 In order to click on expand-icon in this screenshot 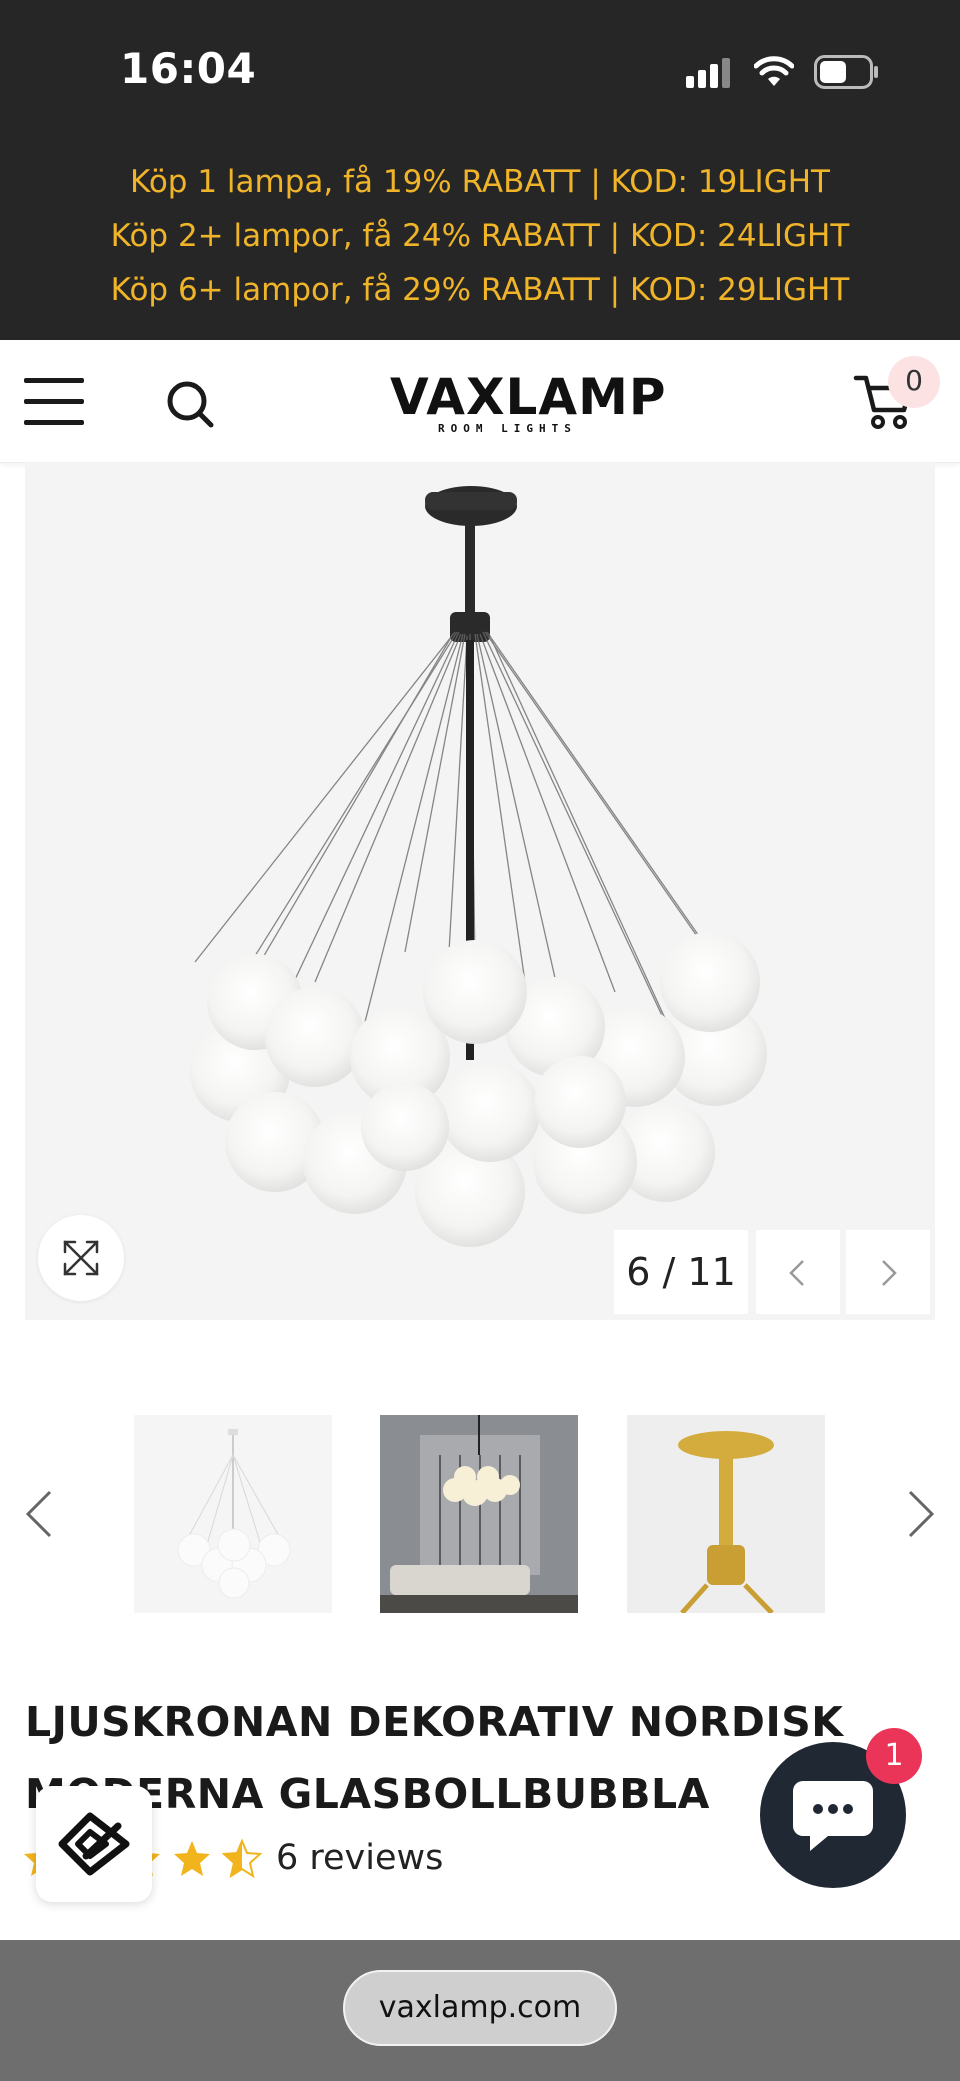, I will do `click(81, 1258)`.